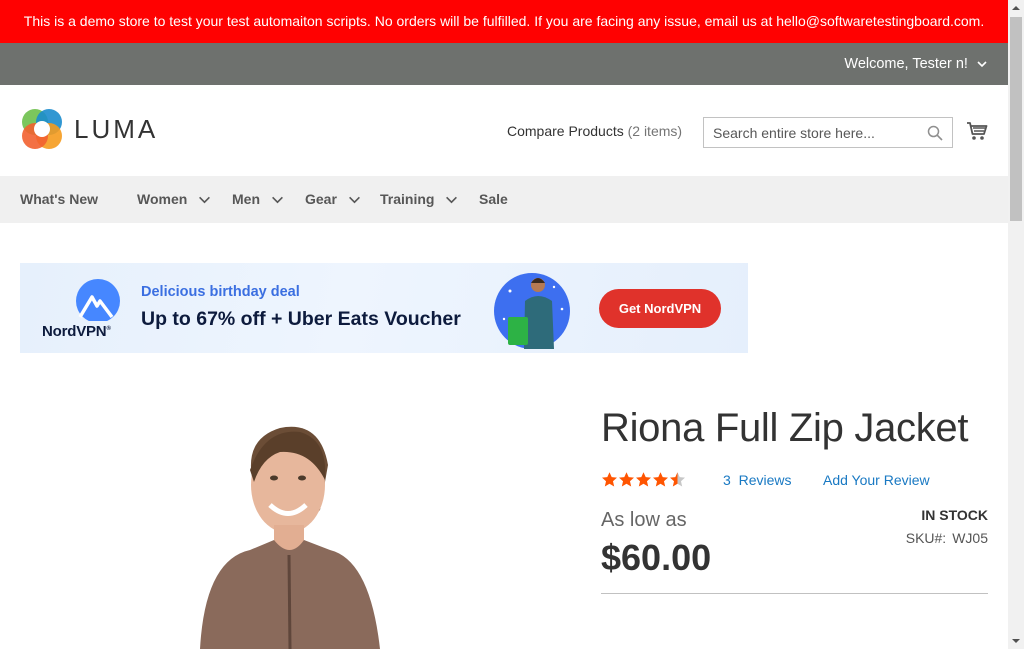 The height and width of the screenshot is (649, 1024). Describe the element at coordinates (116, 128) in the screenshot. I see `logo-text: LUMA` at that location.